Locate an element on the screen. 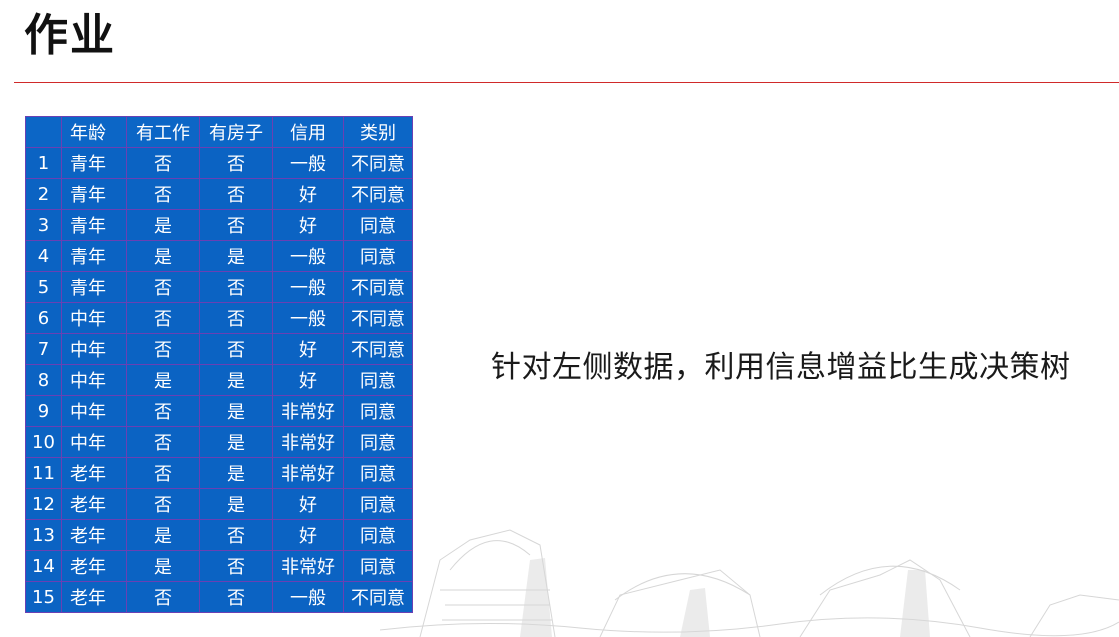 The width and height of the screenshot is (1119, 637). cell-id: 5 is located at coordinates (43, 287).